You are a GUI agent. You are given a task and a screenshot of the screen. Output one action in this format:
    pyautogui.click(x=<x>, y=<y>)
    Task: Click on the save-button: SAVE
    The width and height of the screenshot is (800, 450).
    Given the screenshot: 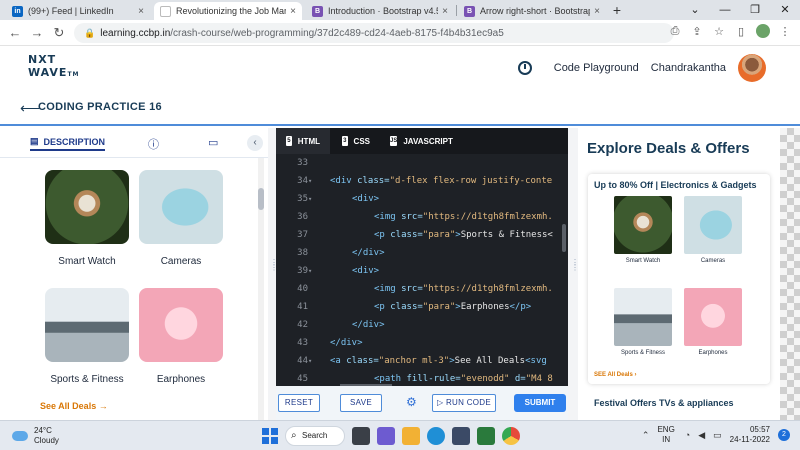 What is the action you would take?
    pyautogui.click(x=361, y=403)
    